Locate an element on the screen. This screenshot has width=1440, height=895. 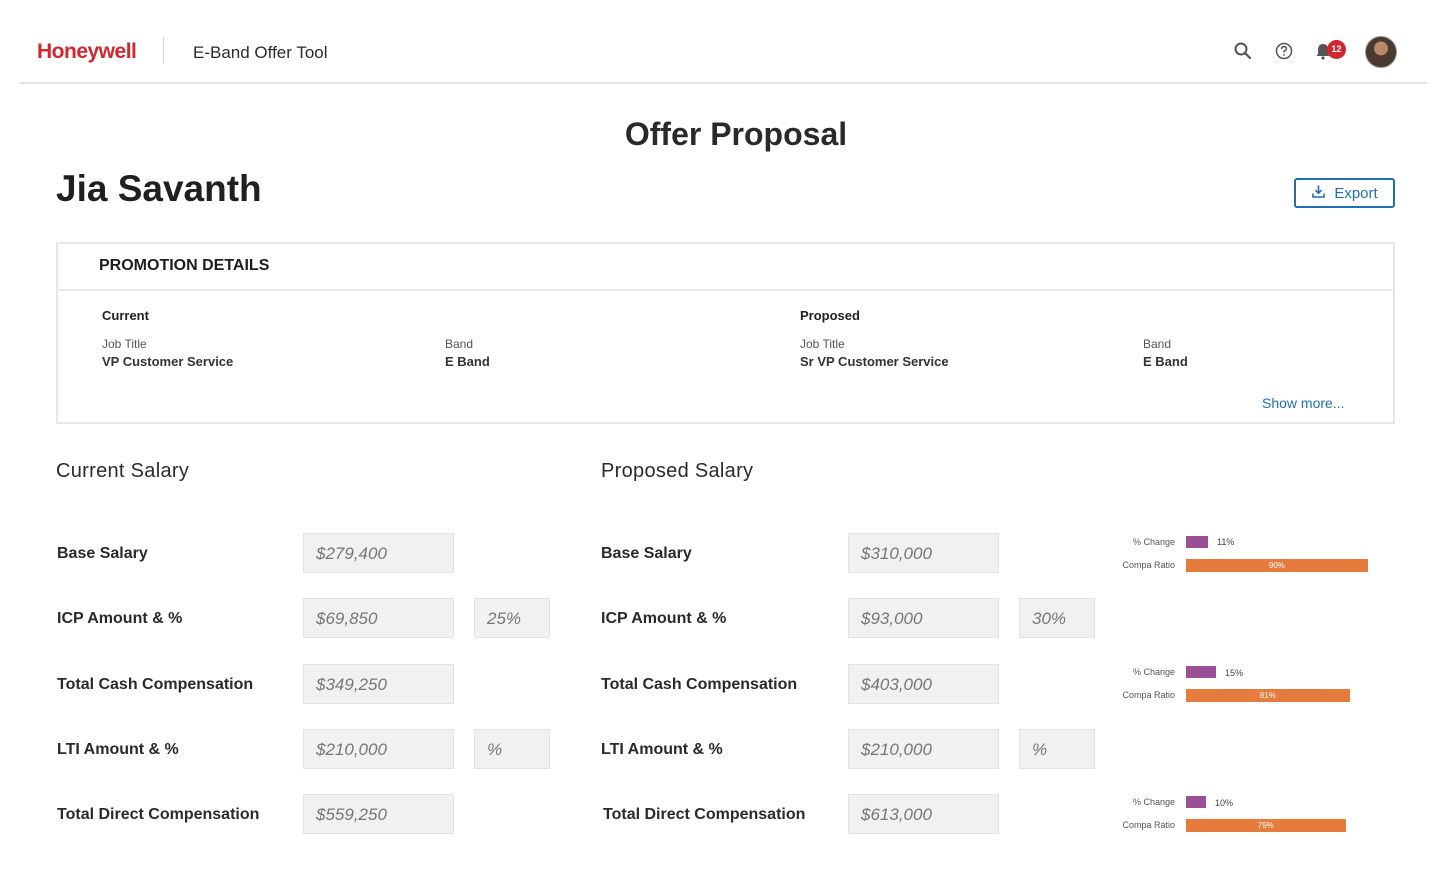
base-compa-ratio-label: Compa Ratio is located at coordinates (1148, 565).